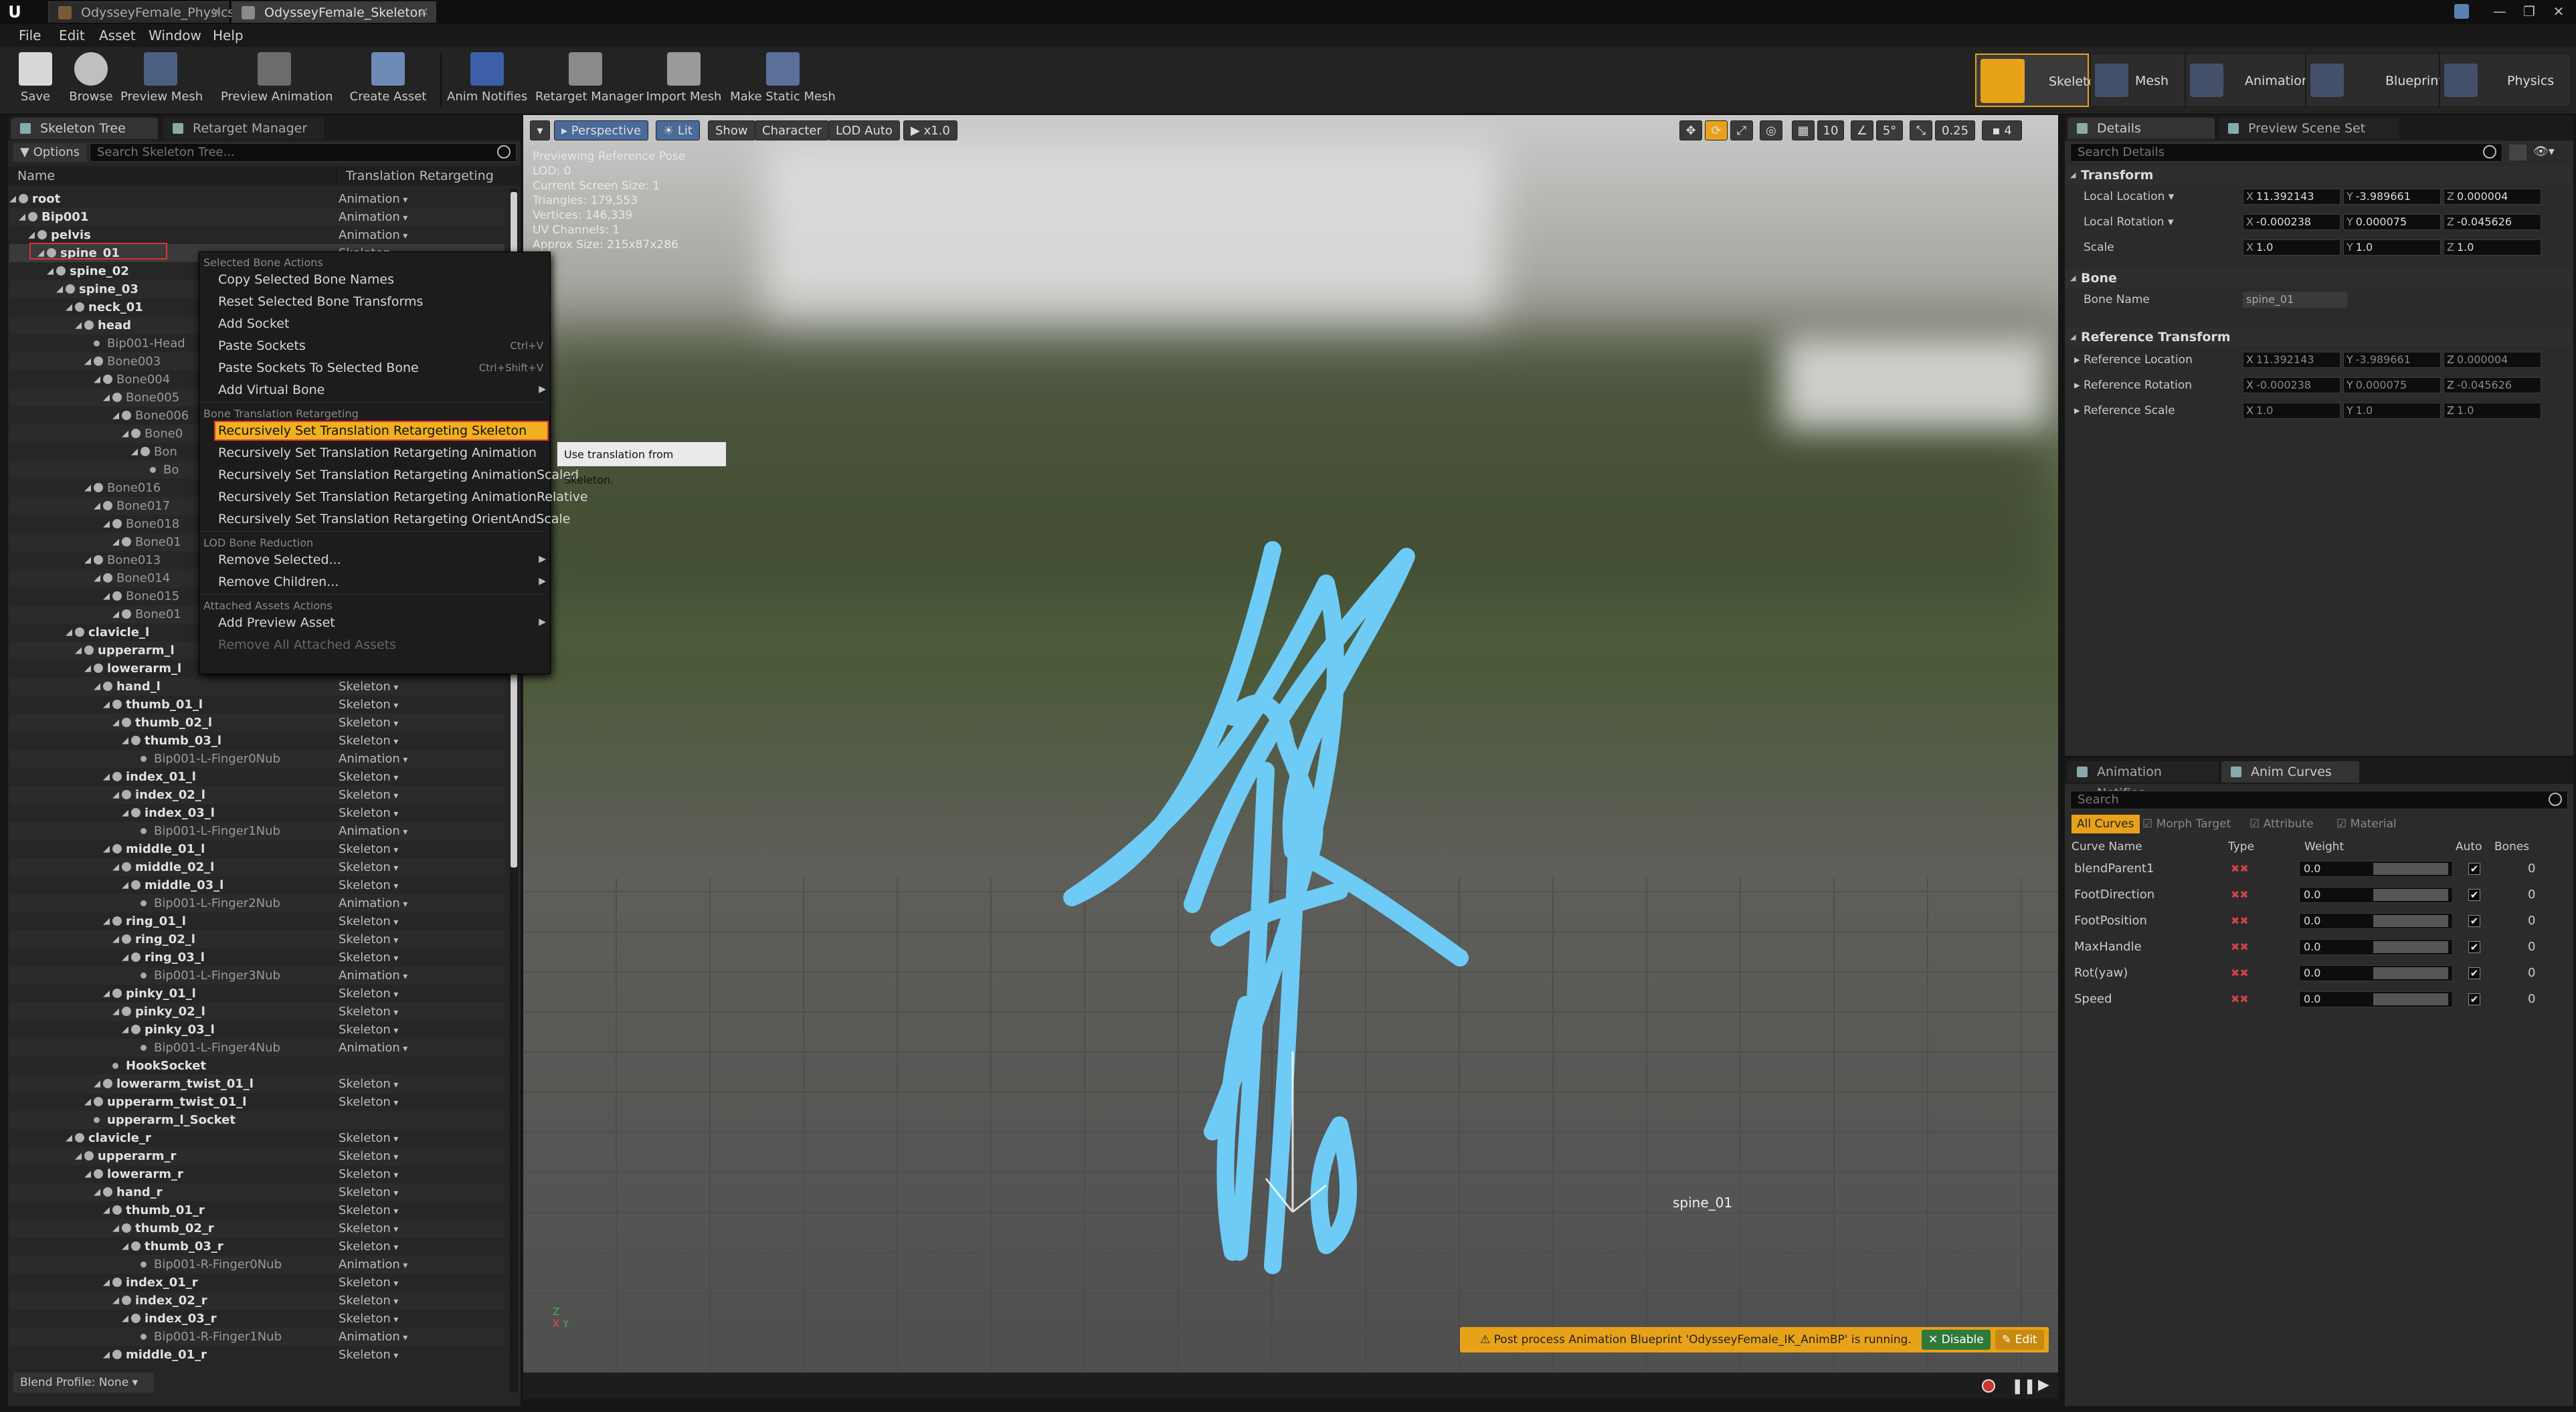  I want to click on tree-row: Bip001-L-Finger2Nub Animation, so click(256, 903).